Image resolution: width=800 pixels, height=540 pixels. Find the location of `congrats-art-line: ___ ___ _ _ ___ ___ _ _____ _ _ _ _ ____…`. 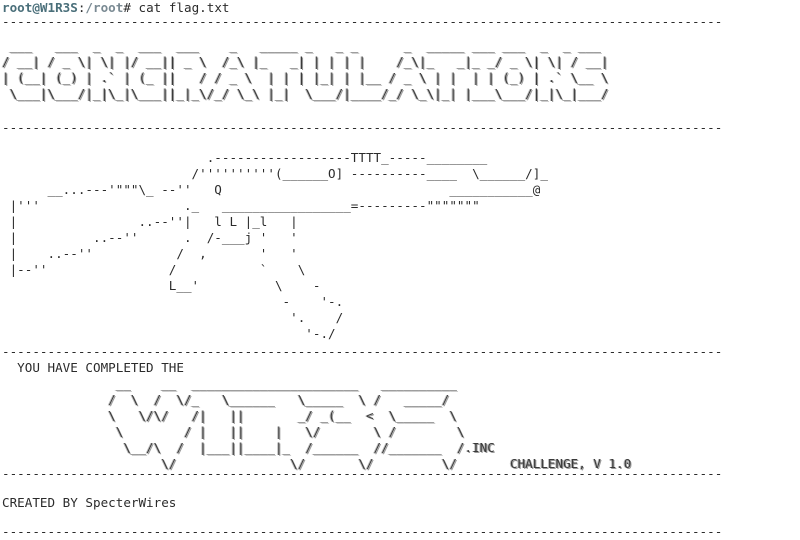

congrats-art-line: ___ ___ _ _ ___ ___ _ _____ _ _ _ _ ____… is located at coordinates (305, 45).